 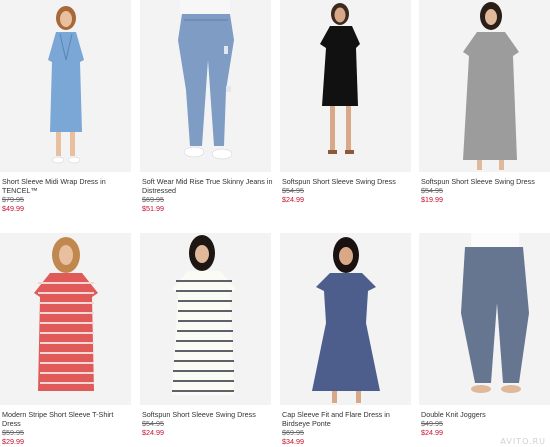 What do you see at coordinates (485, 414) in the screenshot?
I see `product-name: Double Knit Joggers` at bounding box center [485, 414].